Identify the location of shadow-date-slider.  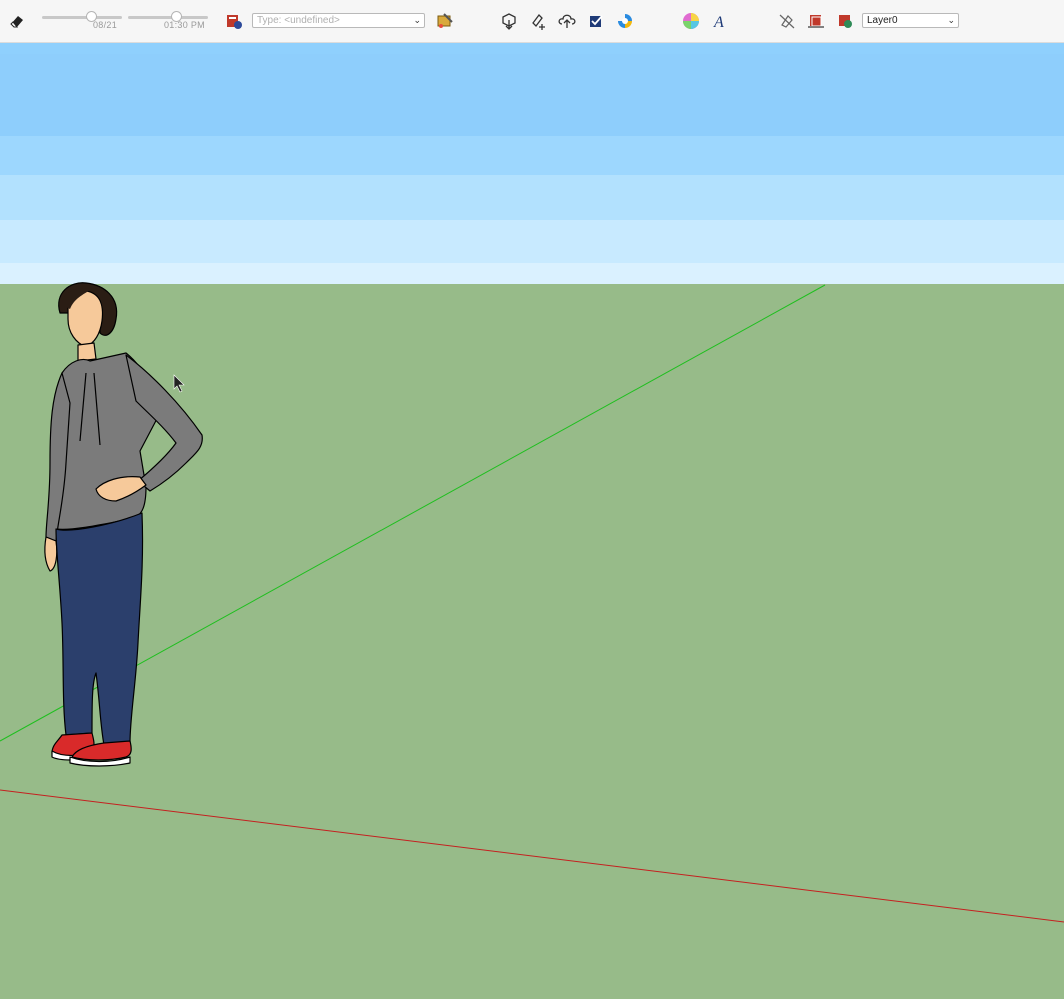
(82, 16).